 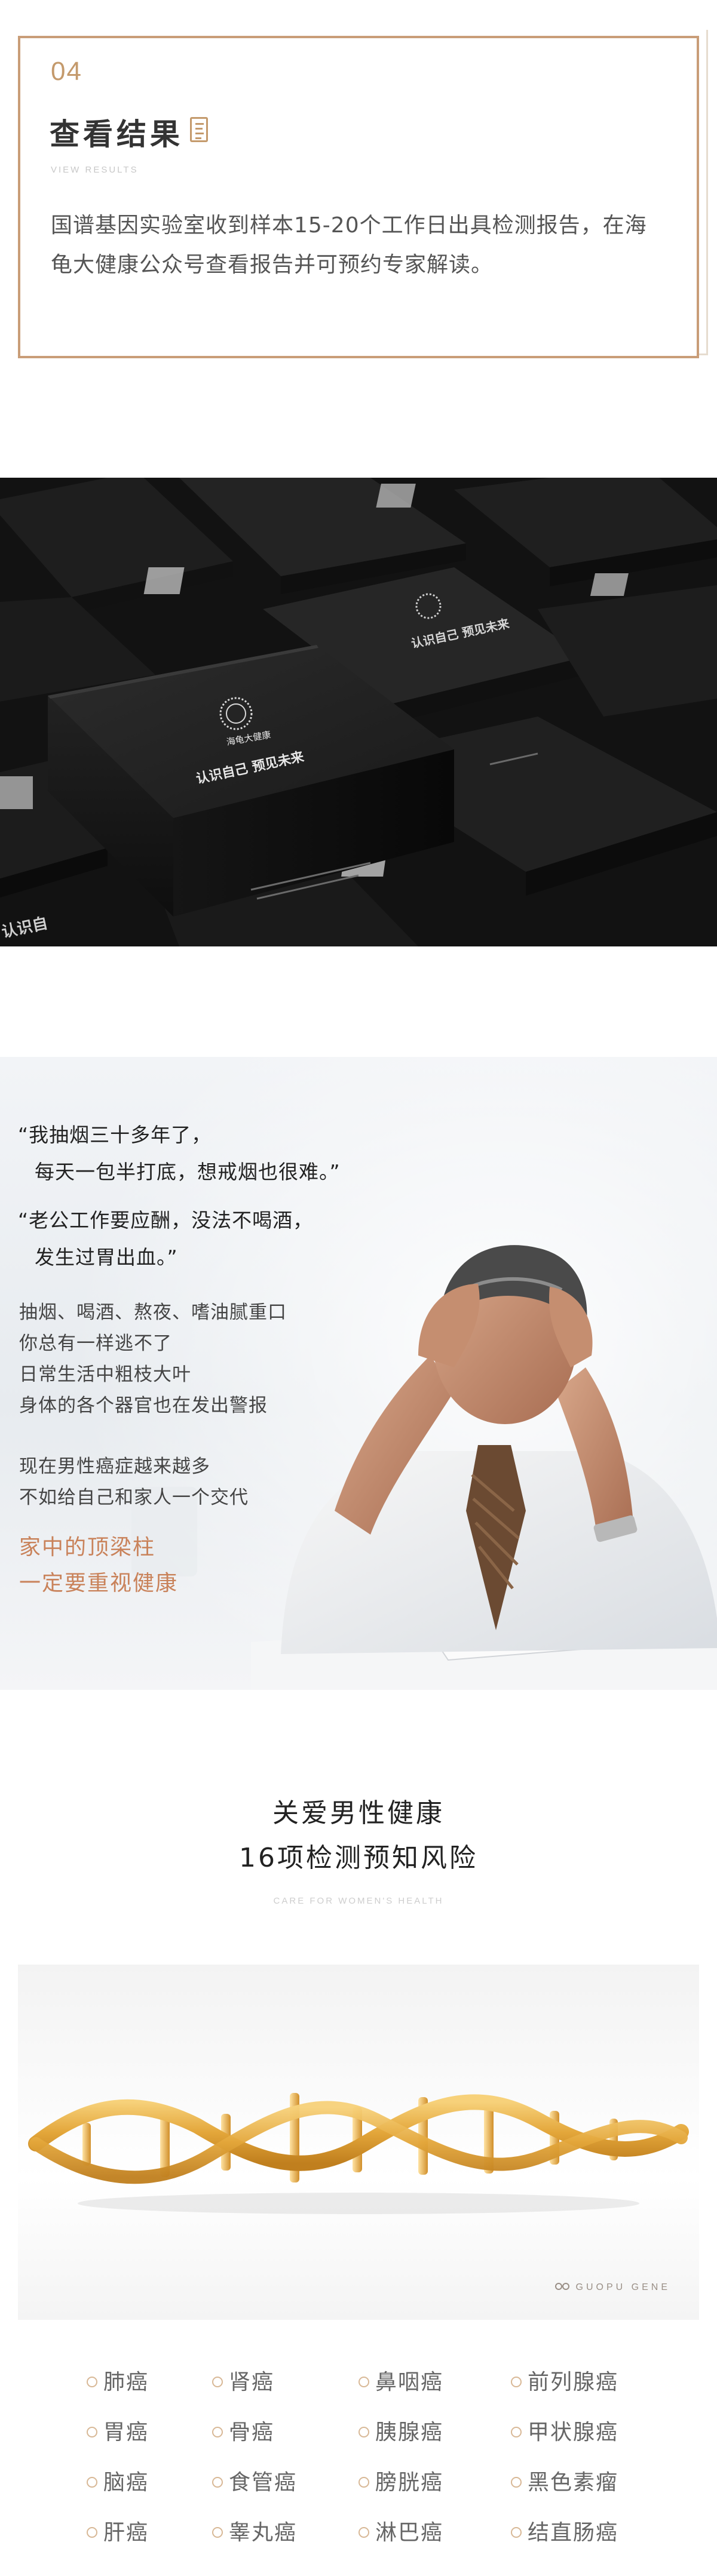 I want to click on test-item: 鼻咽癌, so click(x=400, y=2380).